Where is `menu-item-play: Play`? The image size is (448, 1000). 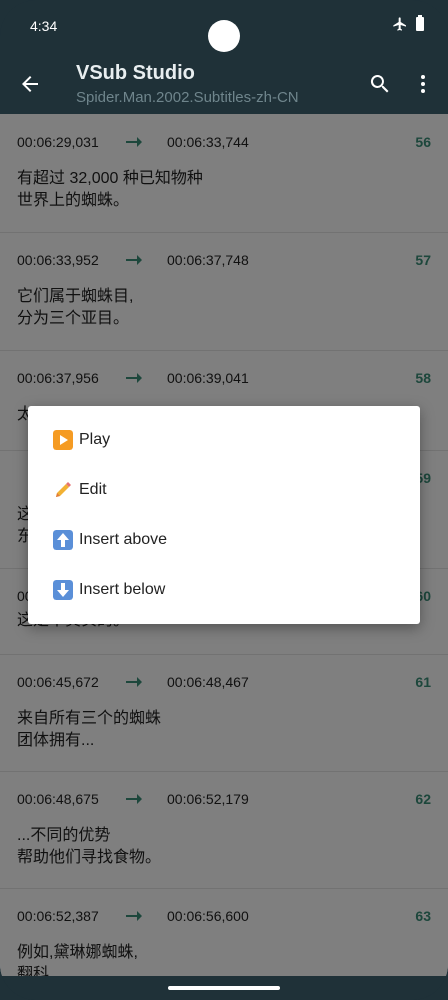 menu-item-play: Play is located at coordinates (224, 440).